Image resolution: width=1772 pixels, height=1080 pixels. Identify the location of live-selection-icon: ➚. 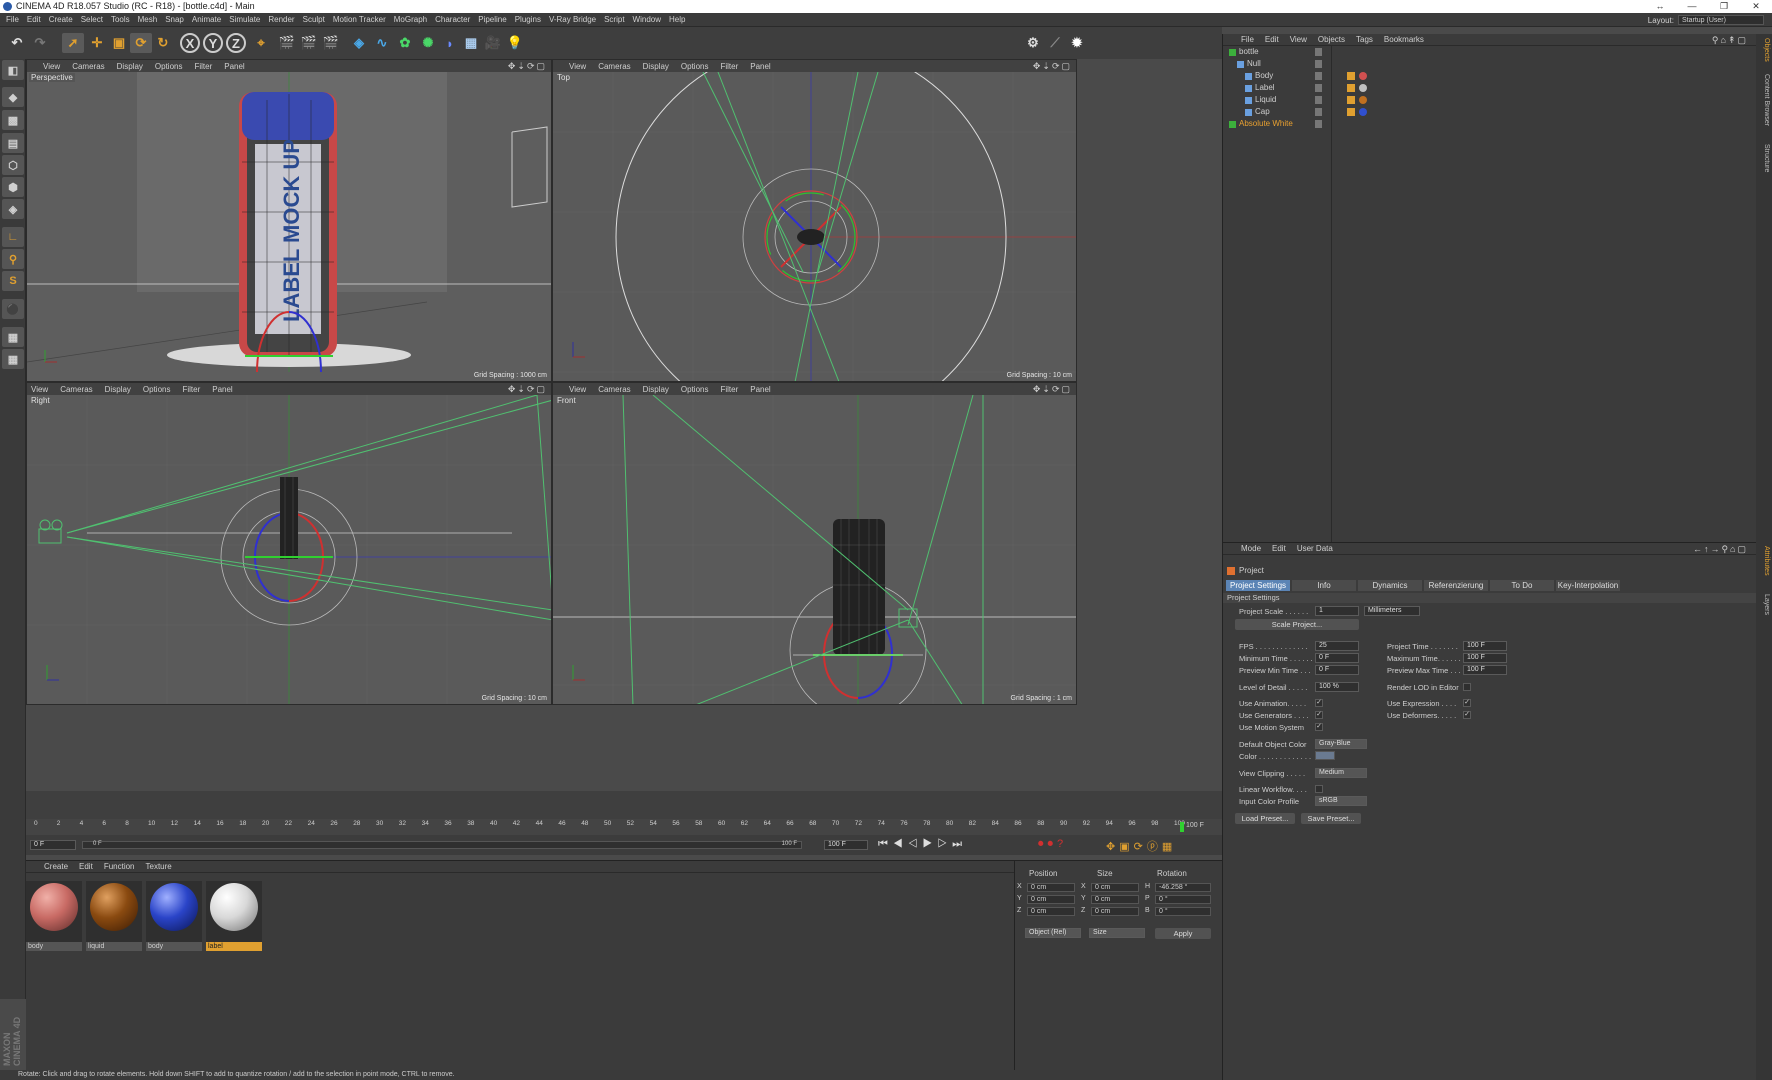
(73, 43).